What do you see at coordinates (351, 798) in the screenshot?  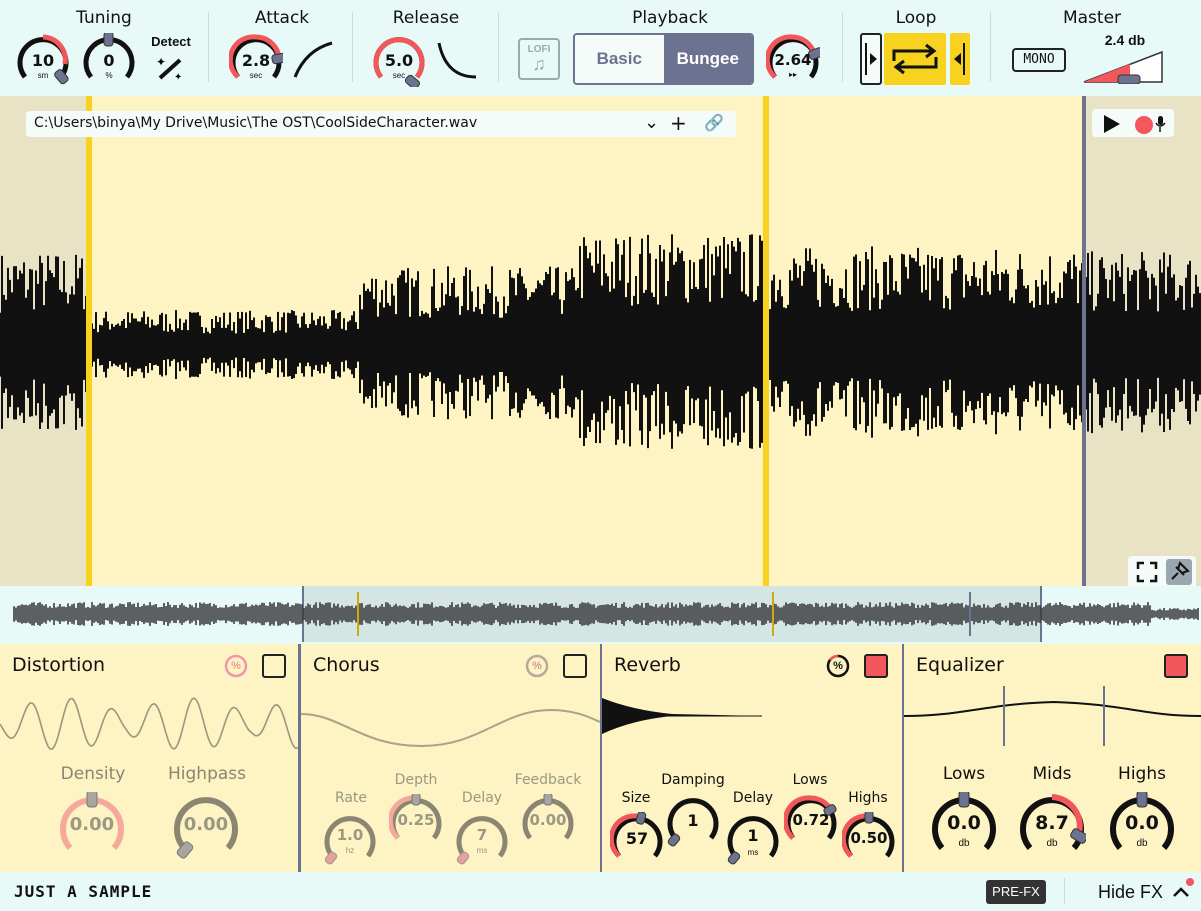 I see `rate-label: Rate` at bounding box center [351, 798].